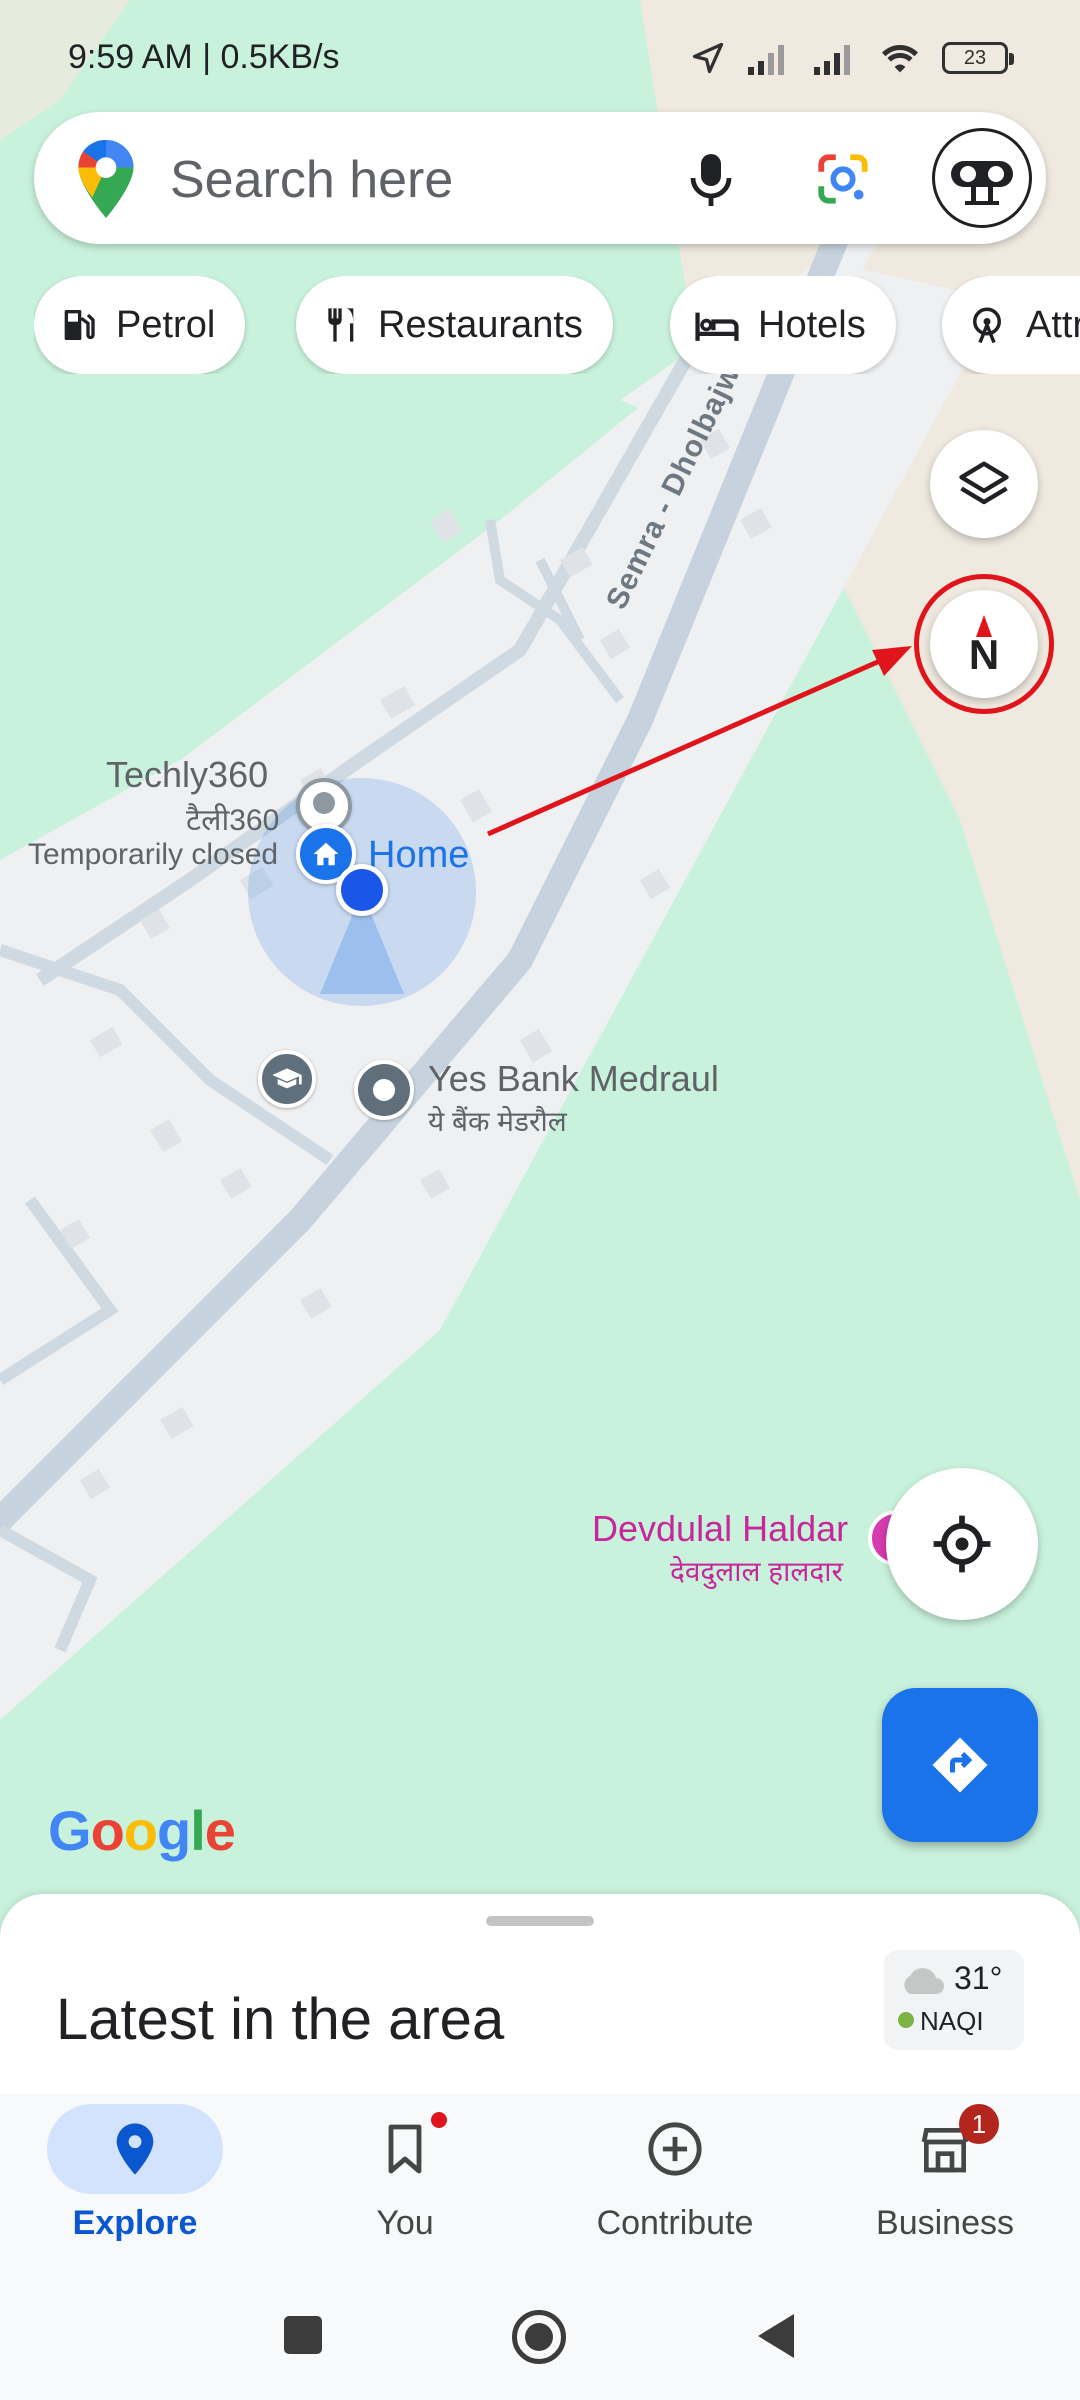 The width and height of the screenshot is (1080, 2400). I want to click on air-quality-label: NAQI, so click(952, 2021).